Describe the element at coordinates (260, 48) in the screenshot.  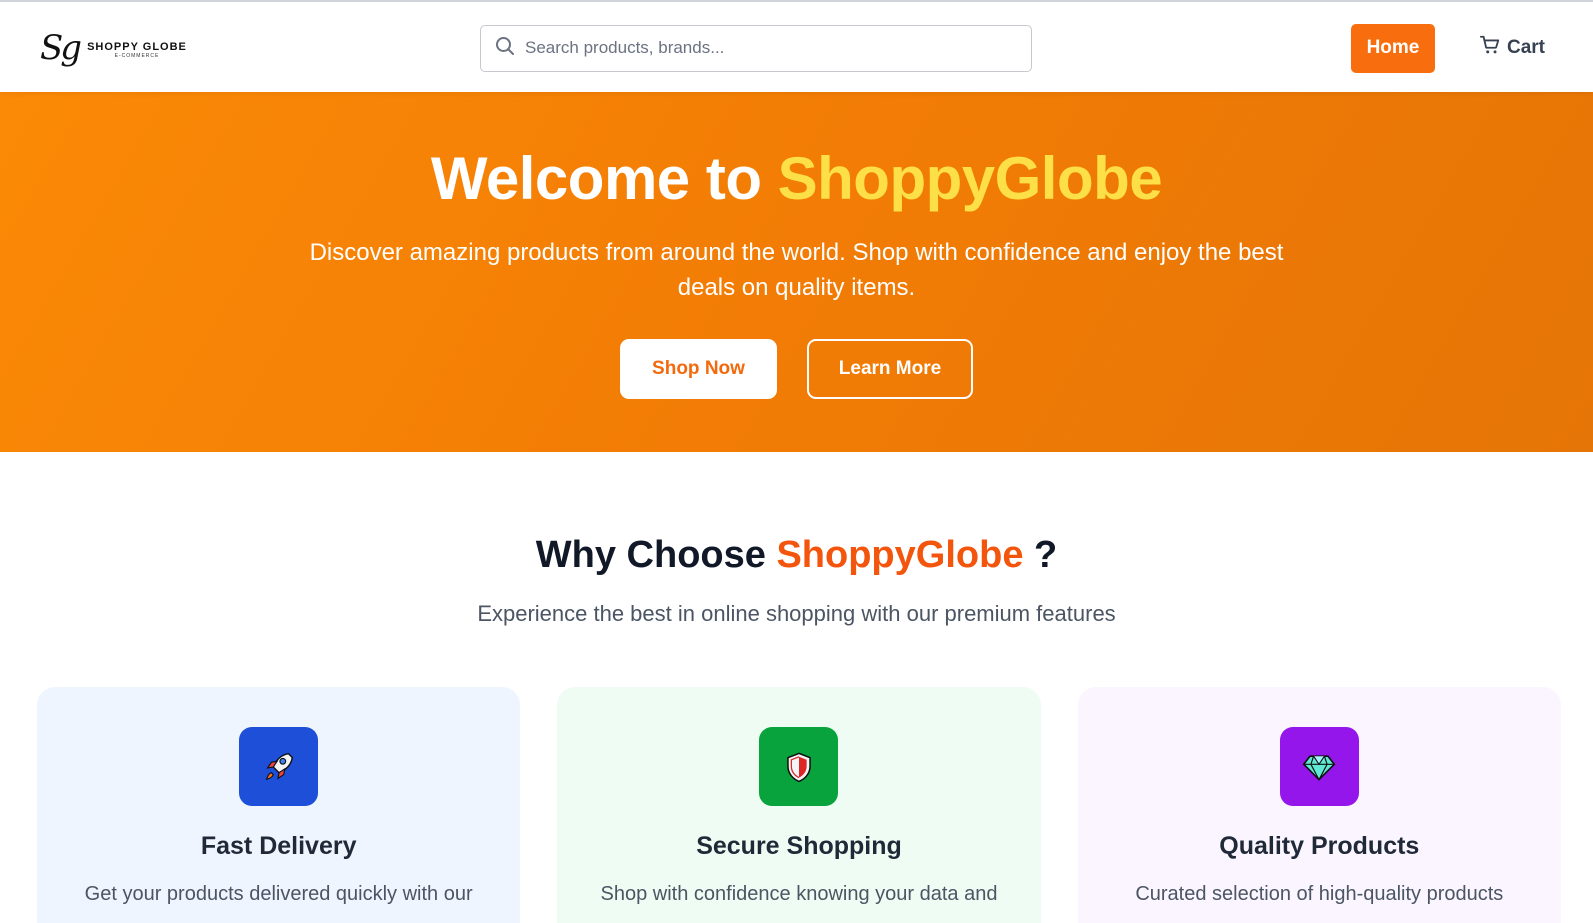
I see `brand-logo: Sg SHOPPY GLOBE E-COMMERCE` at that location.